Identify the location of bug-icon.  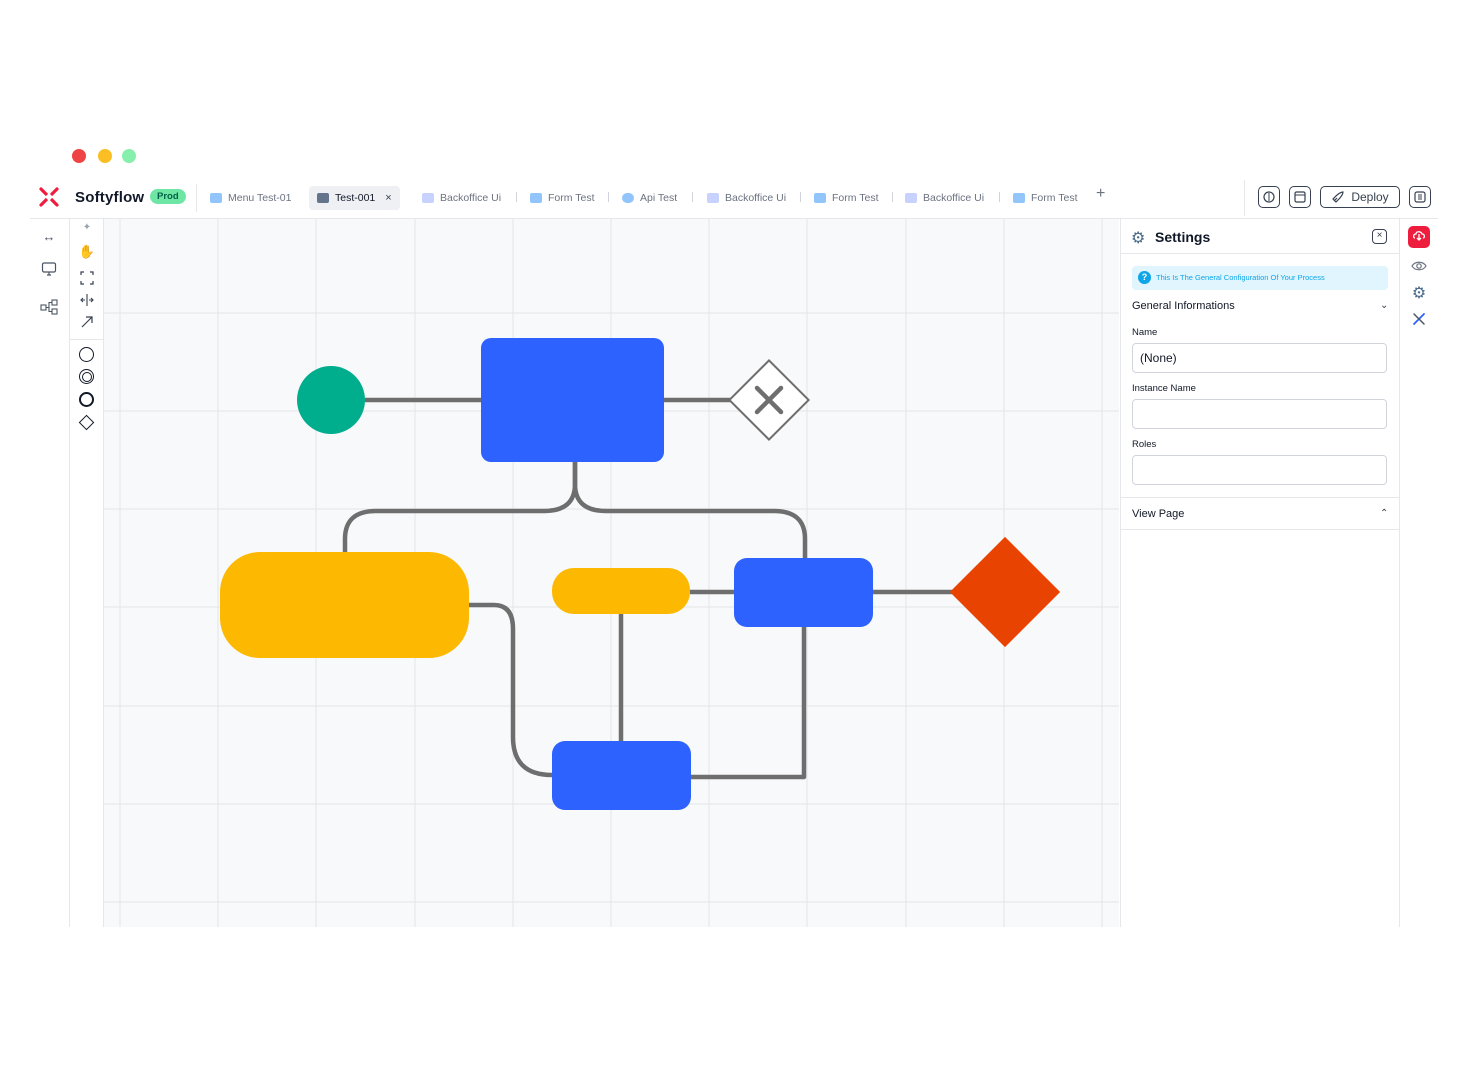
(1269, 197).